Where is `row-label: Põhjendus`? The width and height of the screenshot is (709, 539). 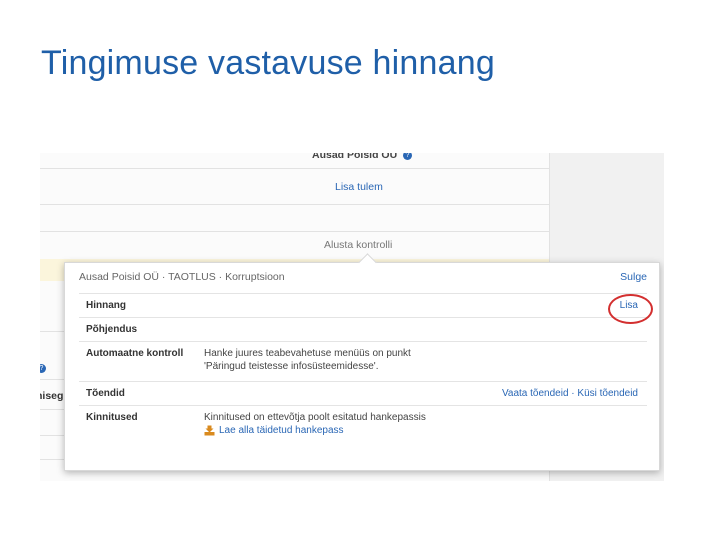 row-label: Põhjendus is located at coordinates (112, 329).